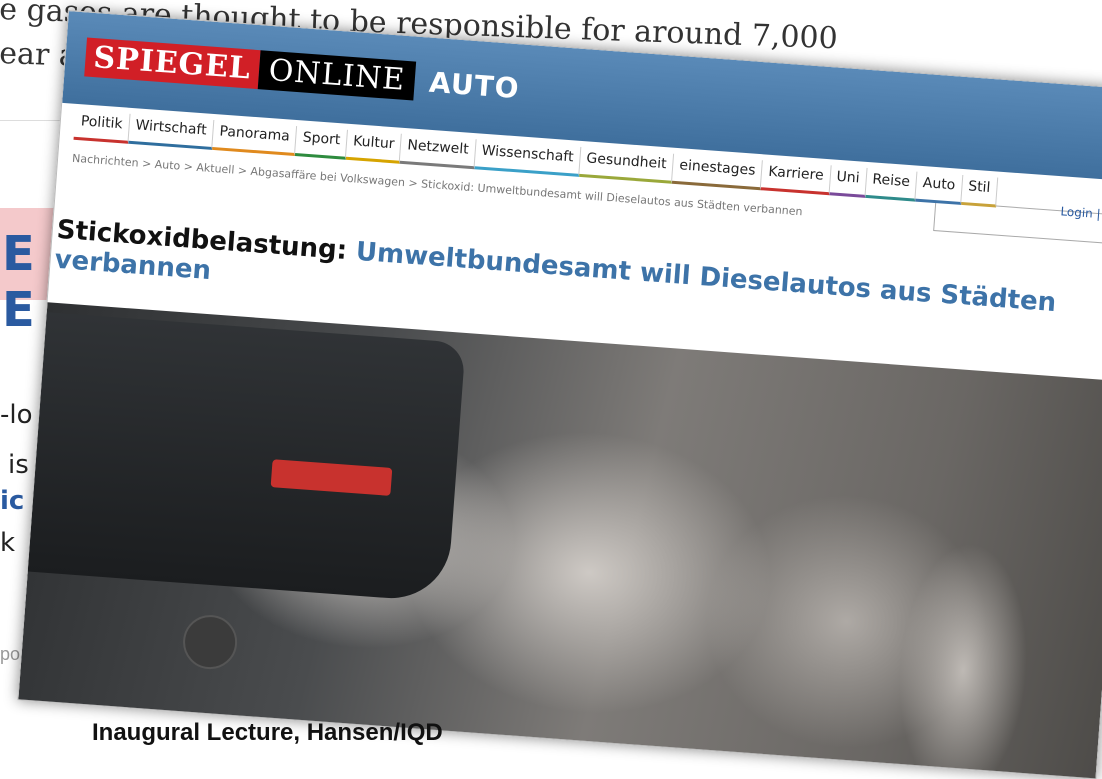  I want to click on nav-item-wirtschaft: Wirtschaft, so click(171, 131).